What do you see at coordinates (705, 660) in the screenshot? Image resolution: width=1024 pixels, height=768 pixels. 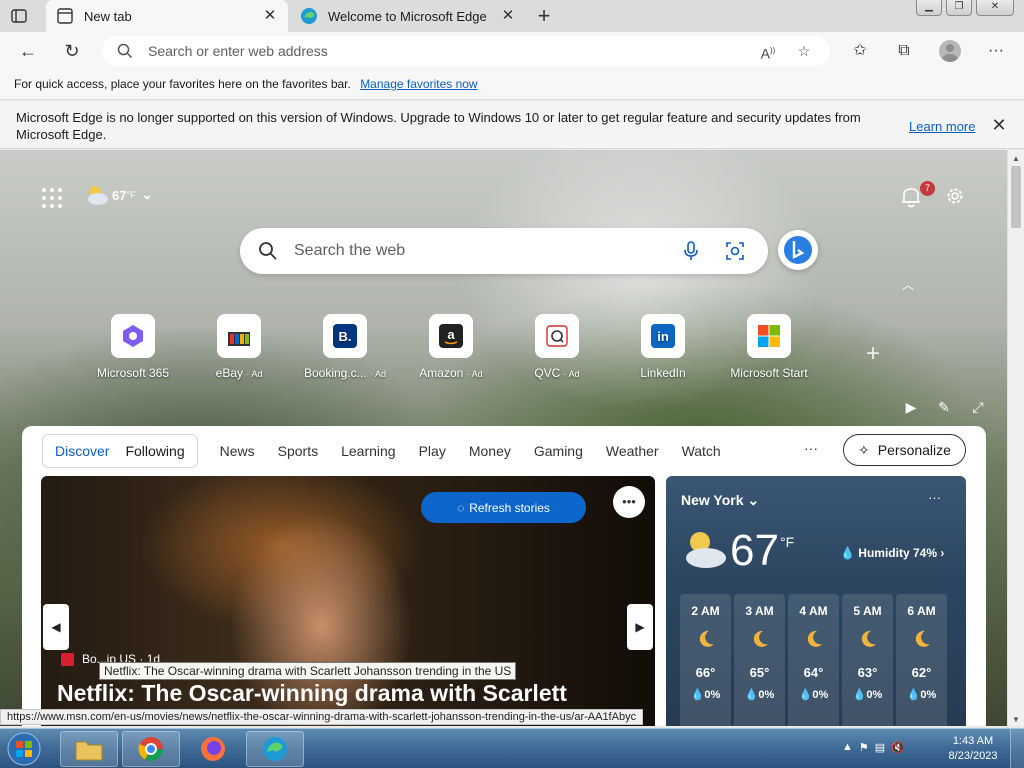 I see `hour-forecast: 2 AM 66° 💧0%` at bounding box center [705, 660].